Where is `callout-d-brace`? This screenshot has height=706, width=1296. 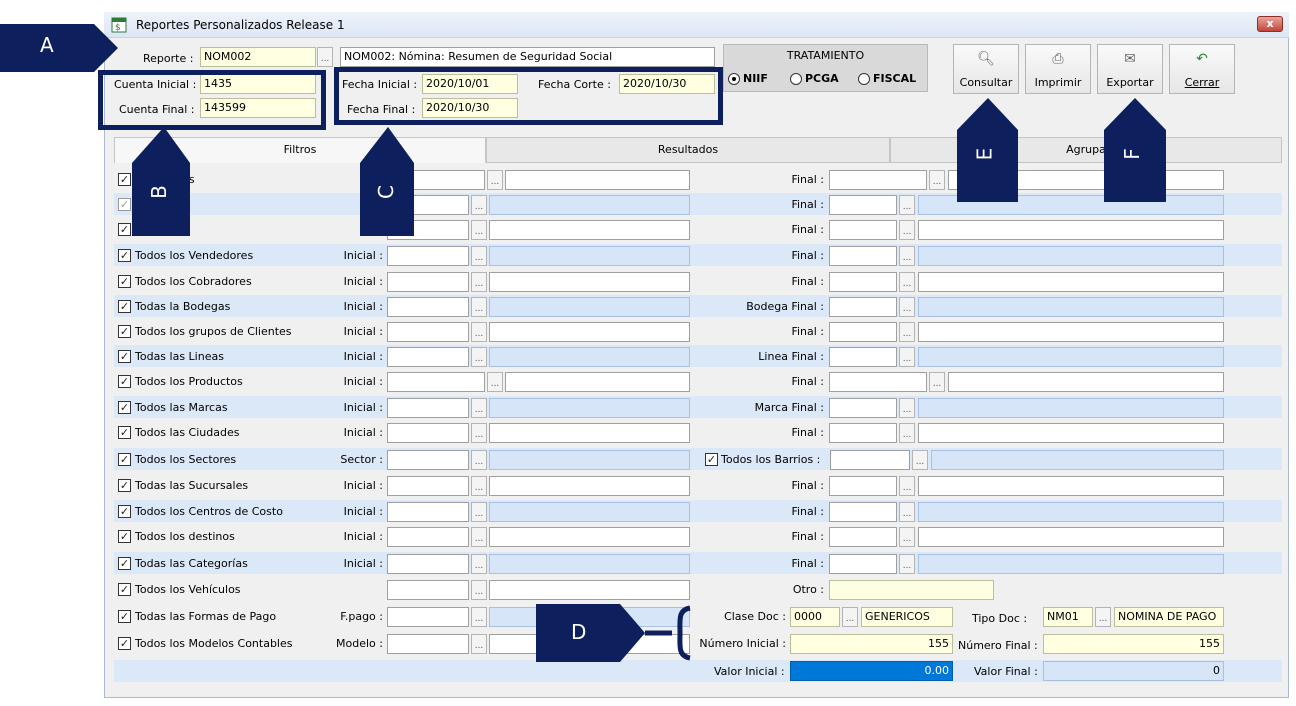
callout-d-brace is located at coordinates (668, 633).